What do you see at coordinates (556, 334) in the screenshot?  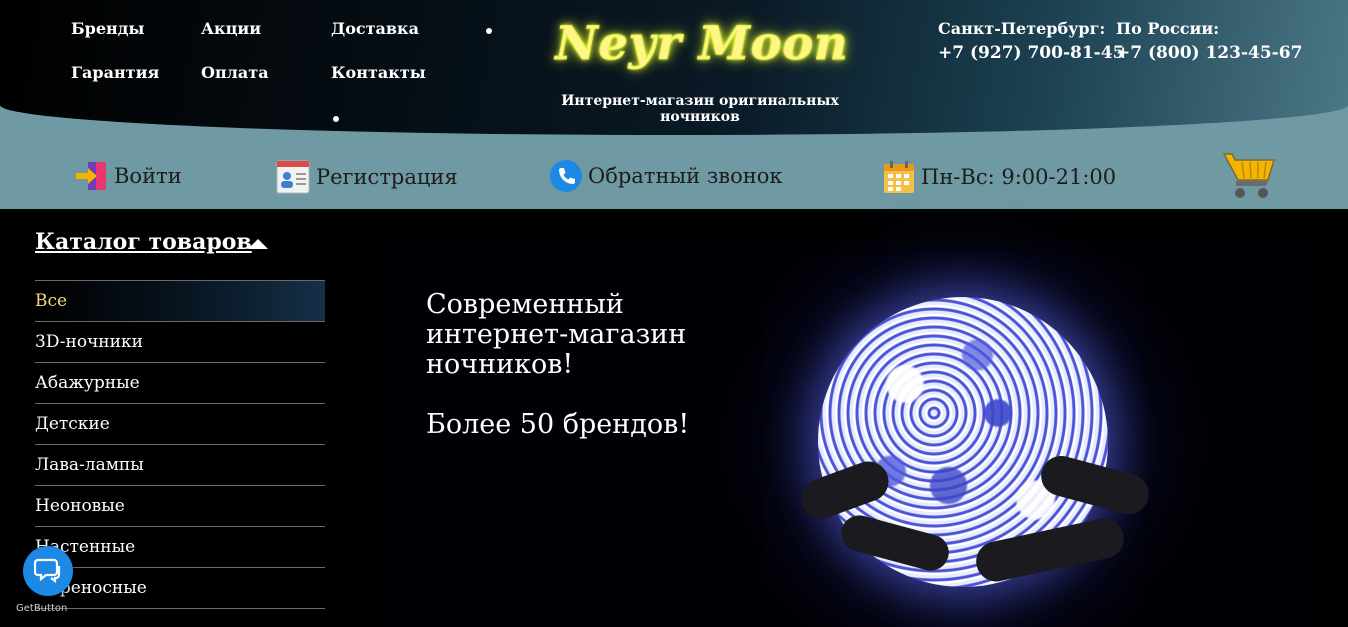 I see `hero-headline: Современный интернет-магазин ночников!` at bounding box center [556, 334].